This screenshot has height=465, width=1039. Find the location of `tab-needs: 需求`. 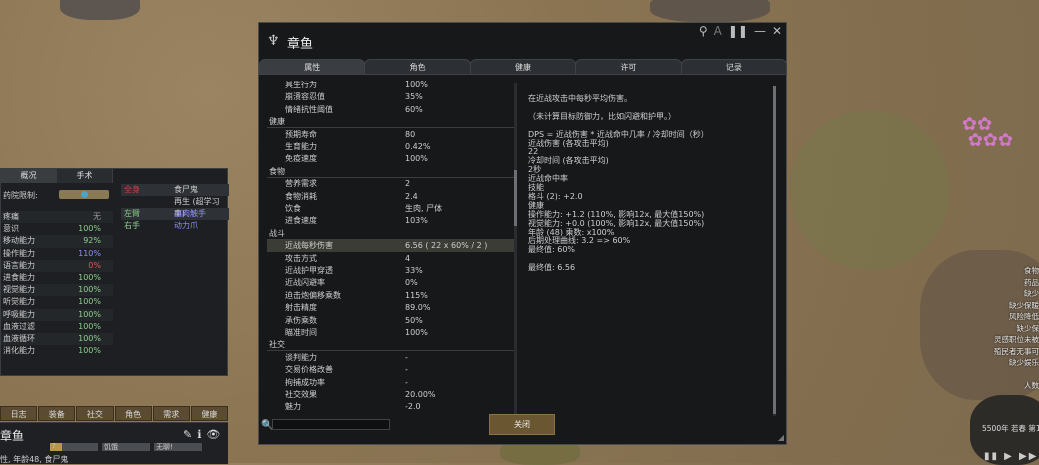

tab-needs: 需求 is located at coordinates (171, 413).